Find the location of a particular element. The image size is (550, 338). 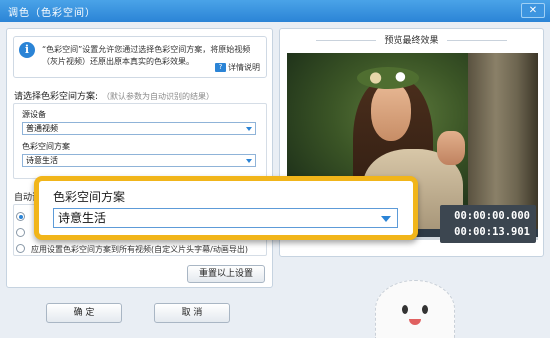

info-icon: i is located at coordinates (27, 50).